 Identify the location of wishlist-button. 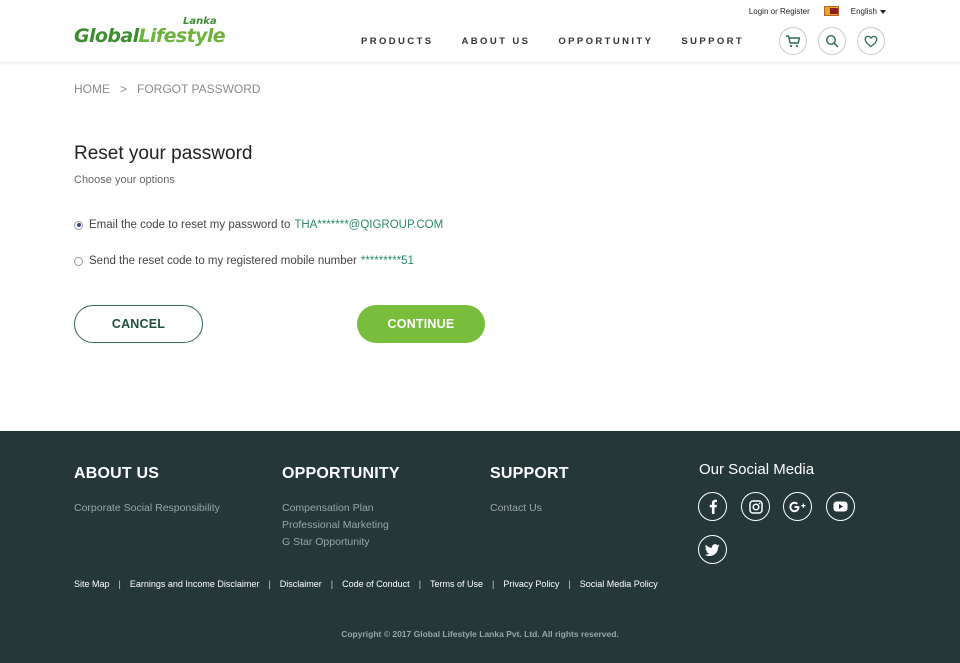
(871, 41).